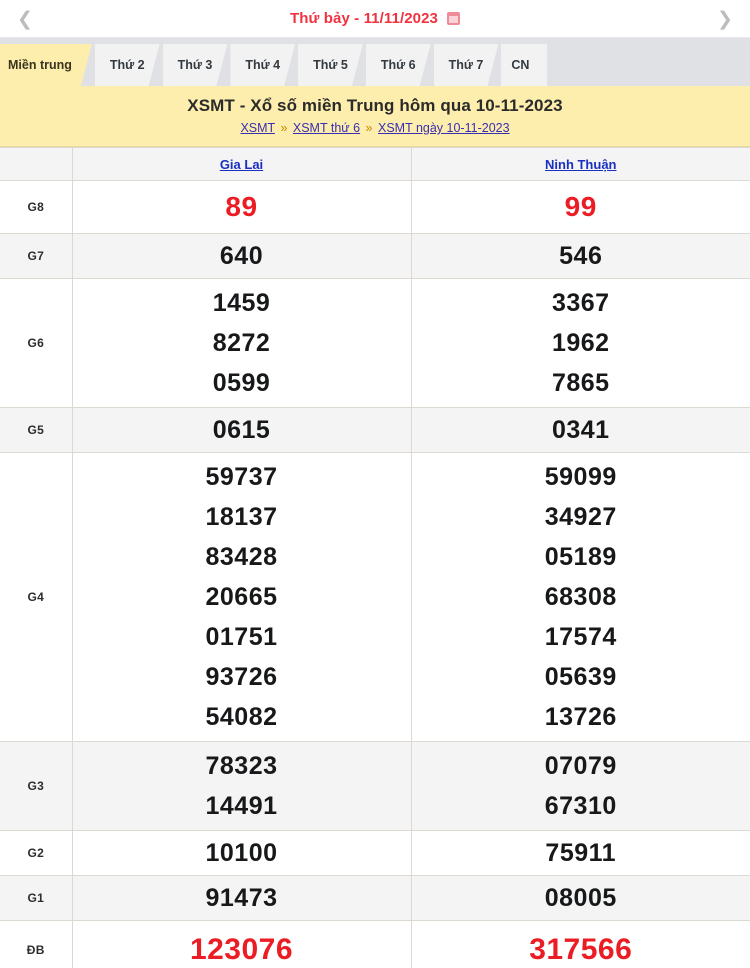 The image size is (750, 968). I want to click on table-header-row: Gia Lai Ninh Thuận, so click(375, 164).